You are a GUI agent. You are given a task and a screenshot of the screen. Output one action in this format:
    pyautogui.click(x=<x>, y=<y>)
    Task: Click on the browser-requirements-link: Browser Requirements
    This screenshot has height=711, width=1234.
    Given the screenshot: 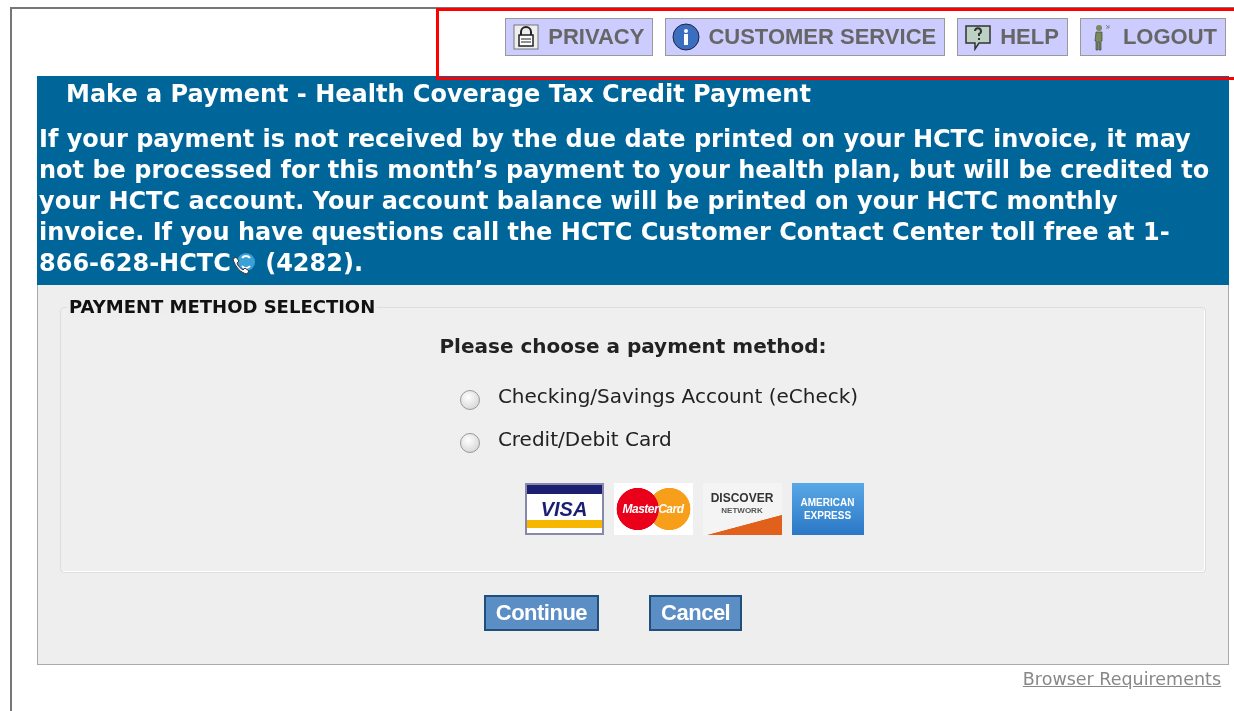 What is the action you would take?
    pyautogui.click(x=1121, y=679)
    